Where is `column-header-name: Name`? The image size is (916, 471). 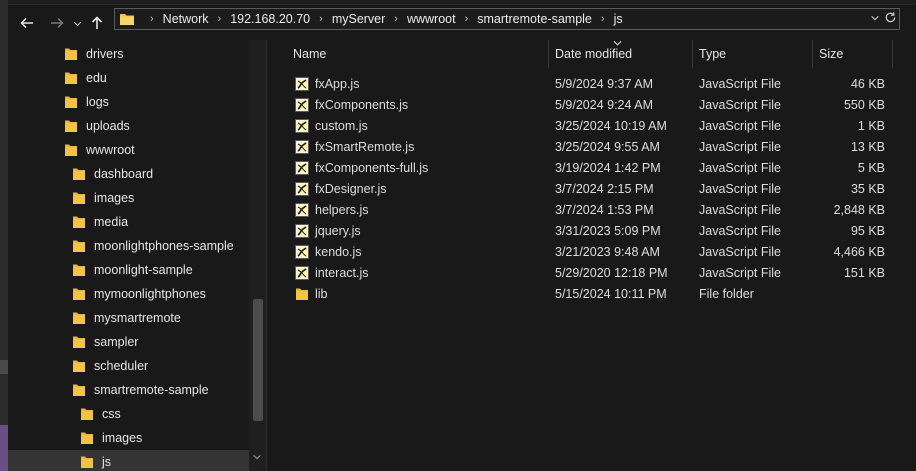
column-header-name: Name is located at coordinates (418, 54).